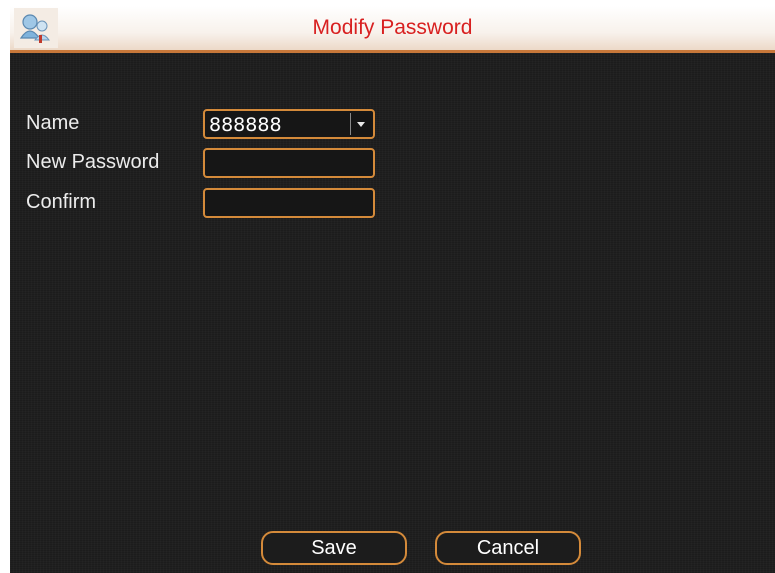 The image size is (775, 573). What do you see at coordinates (508, 548) in the screenshot?
I see `cancel-button: Cancel` at bounding box center [508, 548].